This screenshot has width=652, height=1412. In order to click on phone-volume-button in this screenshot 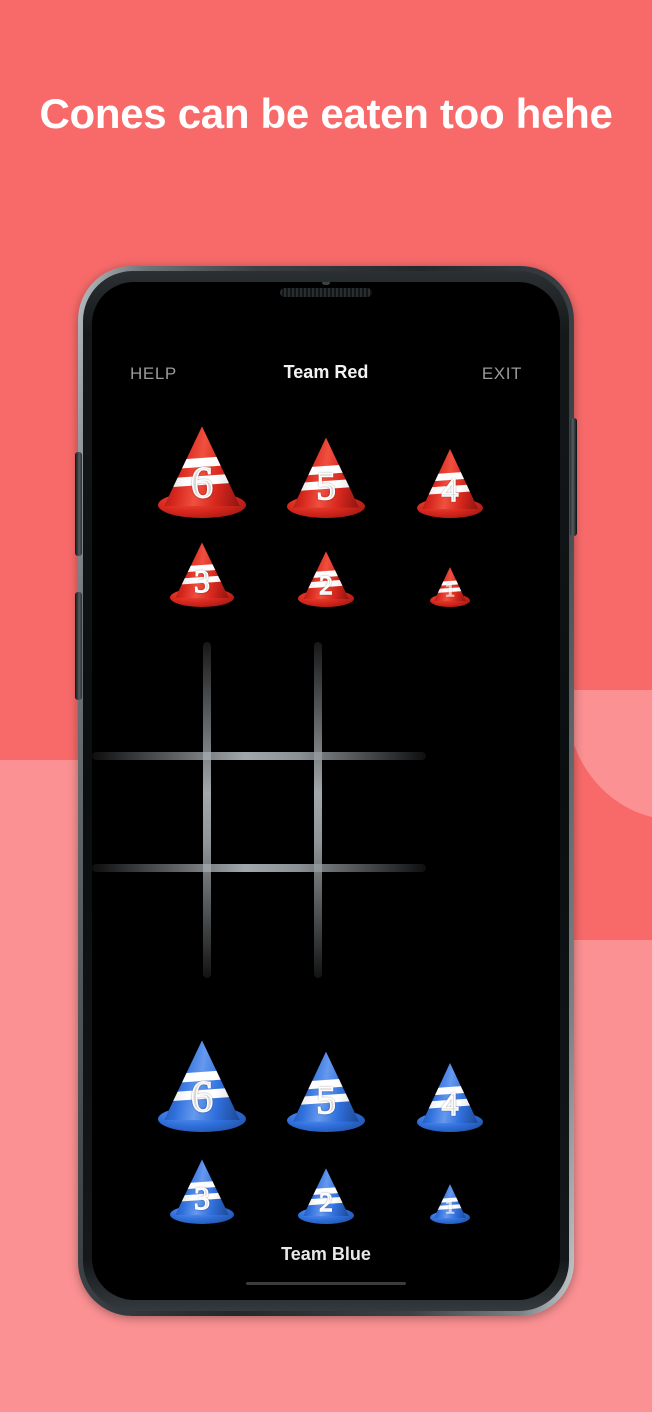, I will do `click(78, 504)`.